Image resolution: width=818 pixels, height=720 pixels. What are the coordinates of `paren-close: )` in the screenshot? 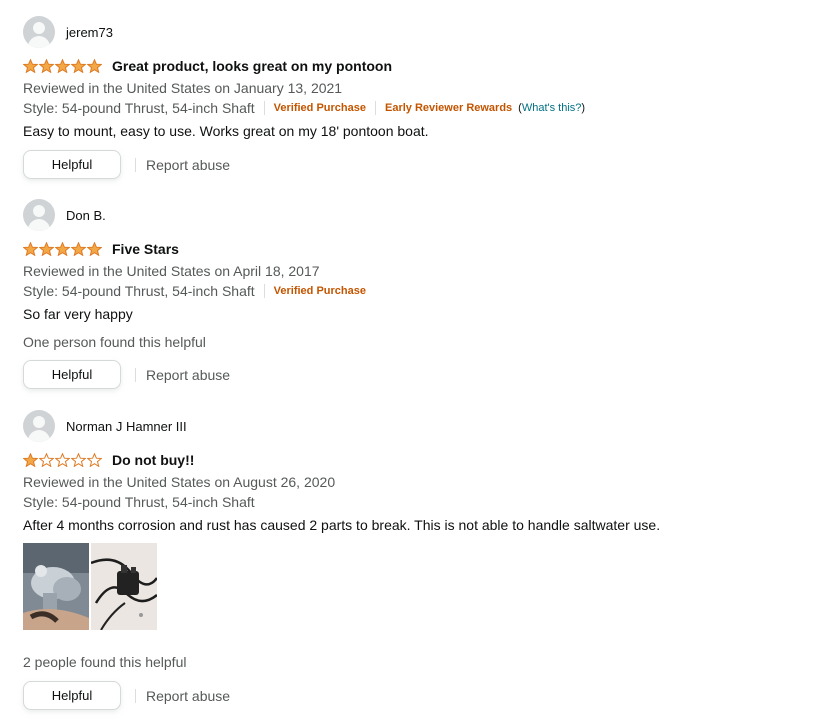 It's located at (583, 108).